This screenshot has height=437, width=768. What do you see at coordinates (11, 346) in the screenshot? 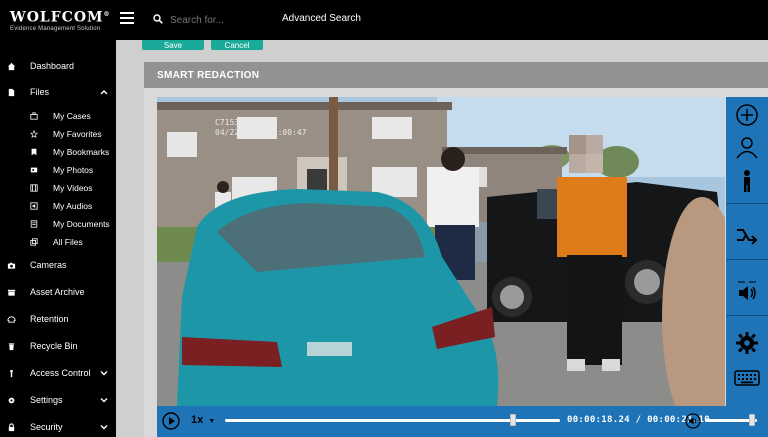
I see `trash-icon` at bounding box center [11, 346].